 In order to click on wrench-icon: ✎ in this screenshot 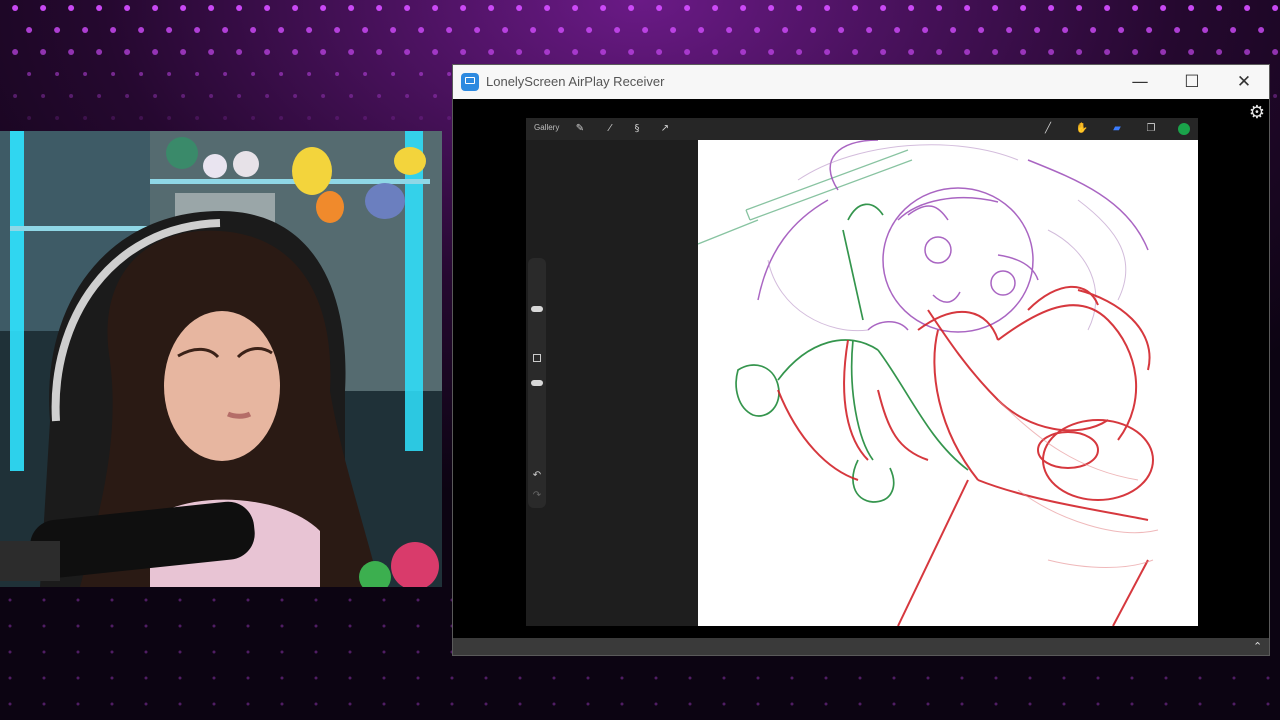, I will do `click(580, 129)`.